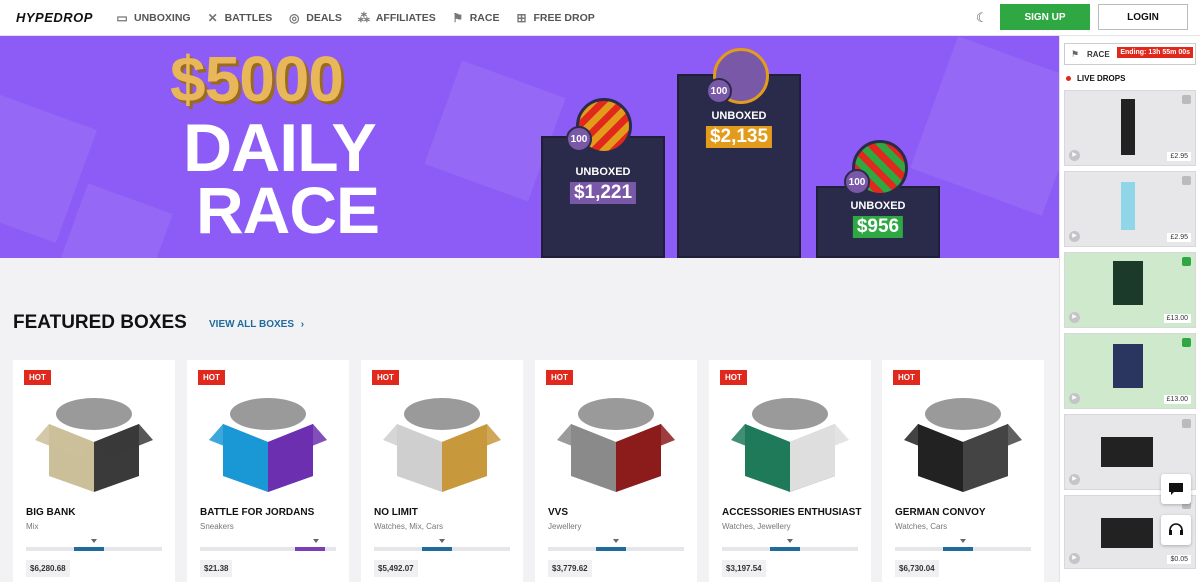  Describe the element at coordinates (315, 18) in the screenshot. I see `nav-item-deals: ◎ DEALS` at that location.